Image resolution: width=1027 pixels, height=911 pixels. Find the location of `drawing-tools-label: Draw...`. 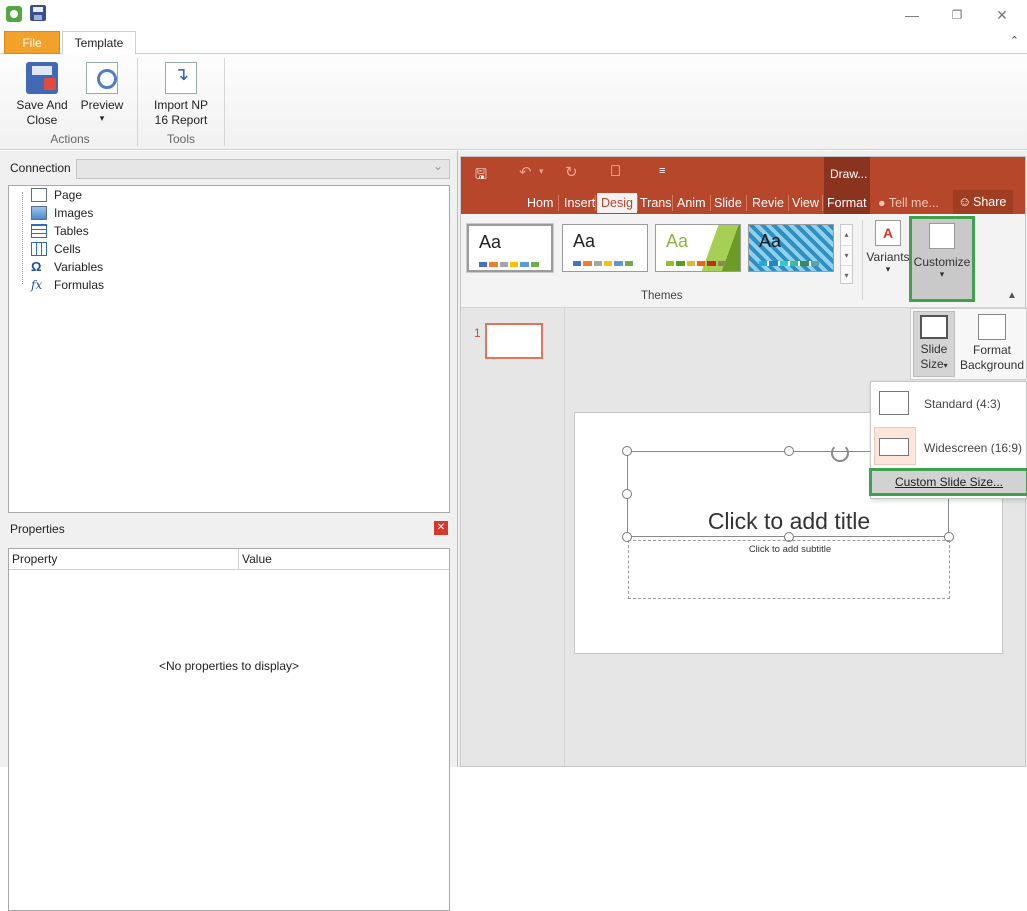

drawing-tools-label: Draw... is located at coordinates (849, 174).